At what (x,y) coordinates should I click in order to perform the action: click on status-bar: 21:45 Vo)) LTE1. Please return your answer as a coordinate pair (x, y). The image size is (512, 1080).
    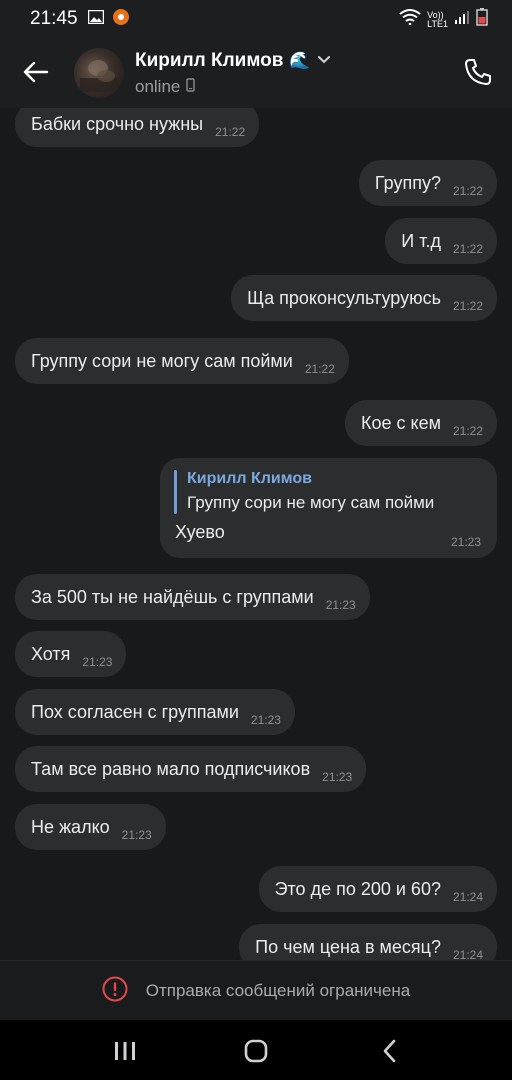
    Looking at the image, I should click on (256, 19).